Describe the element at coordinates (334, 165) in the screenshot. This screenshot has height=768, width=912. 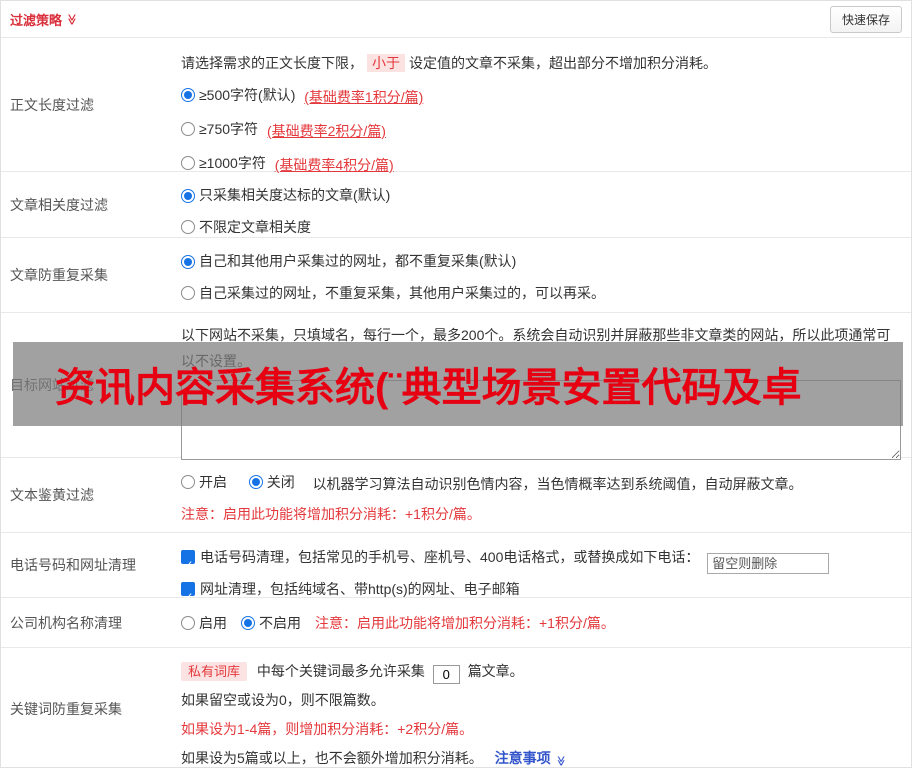
I see `option-fee: (基础费率4积分/篇)` at that location.